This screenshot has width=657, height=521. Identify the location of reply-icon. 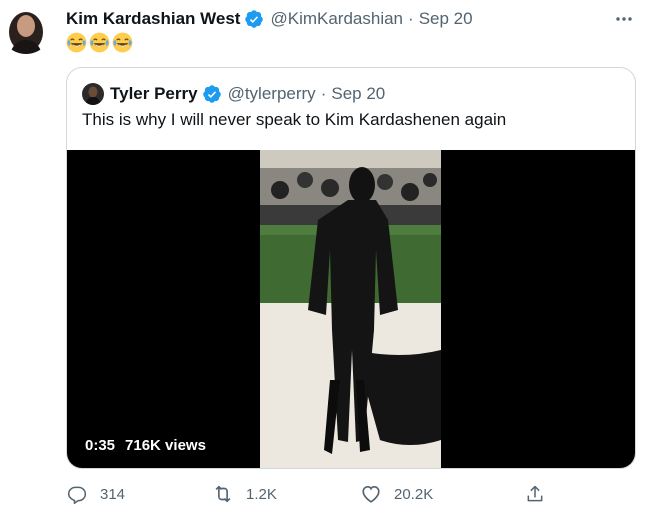
(77, 494).